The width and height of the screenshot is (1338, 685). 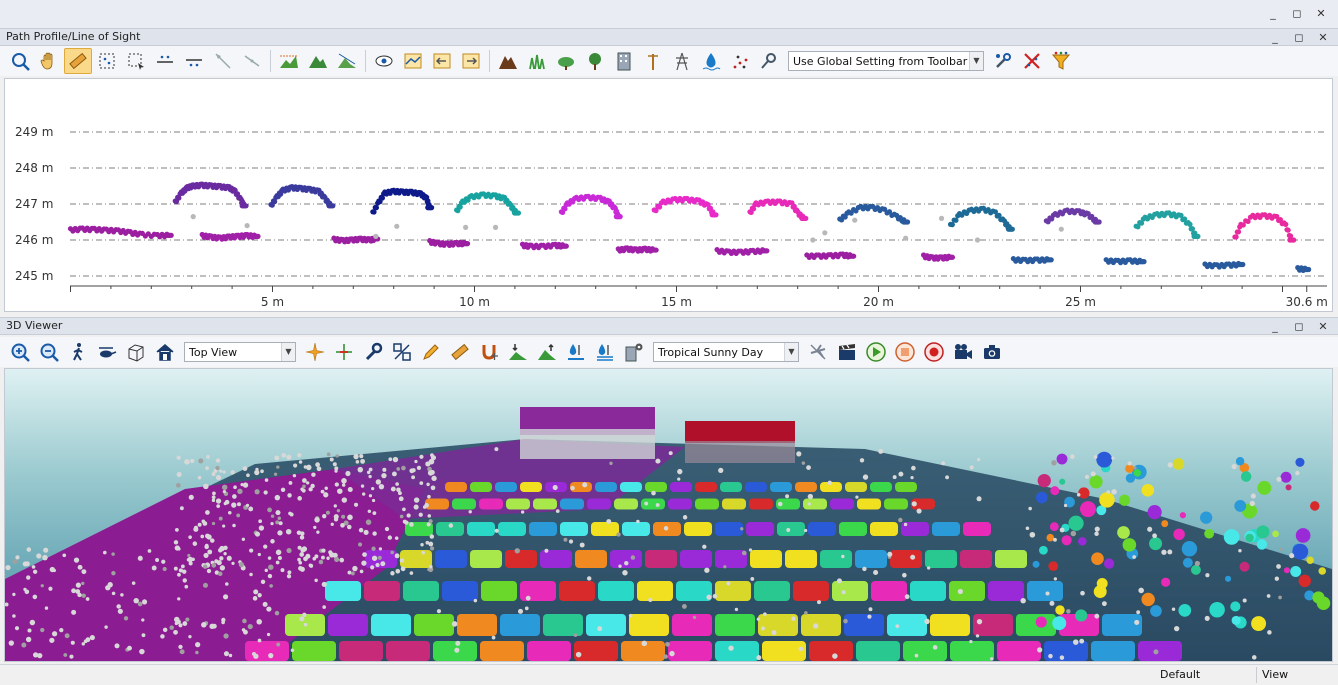 What do you see at coordinates (136, 352) in the screenshot?
I see `bounding-box-button` at bounding box center [136, 352].